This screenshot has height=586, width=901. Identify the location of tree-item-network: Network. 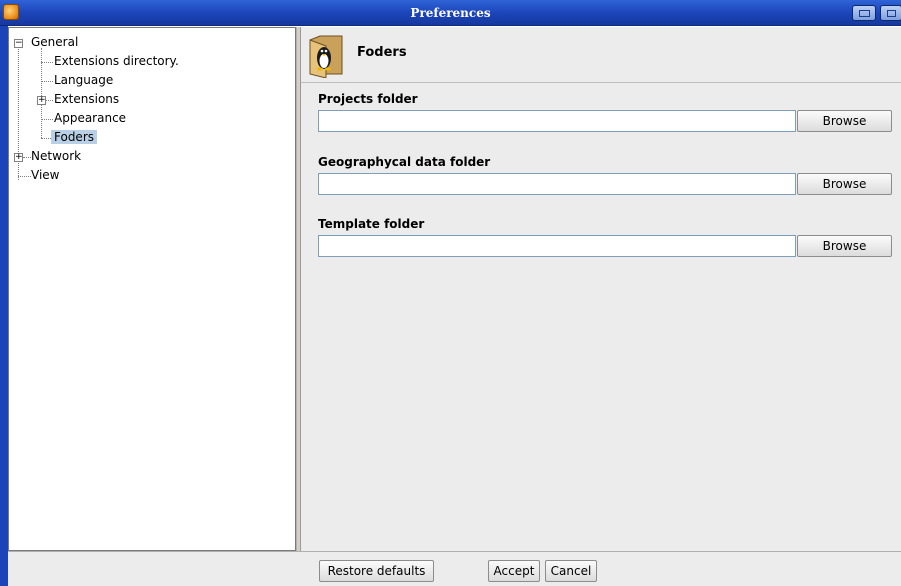
(56, 156).